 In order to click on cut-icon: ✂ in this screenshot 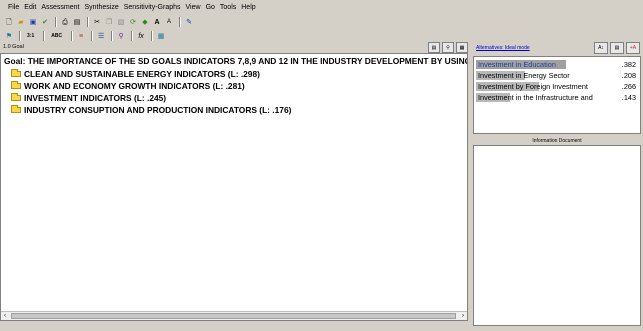, I will do `click(97, 22)`.